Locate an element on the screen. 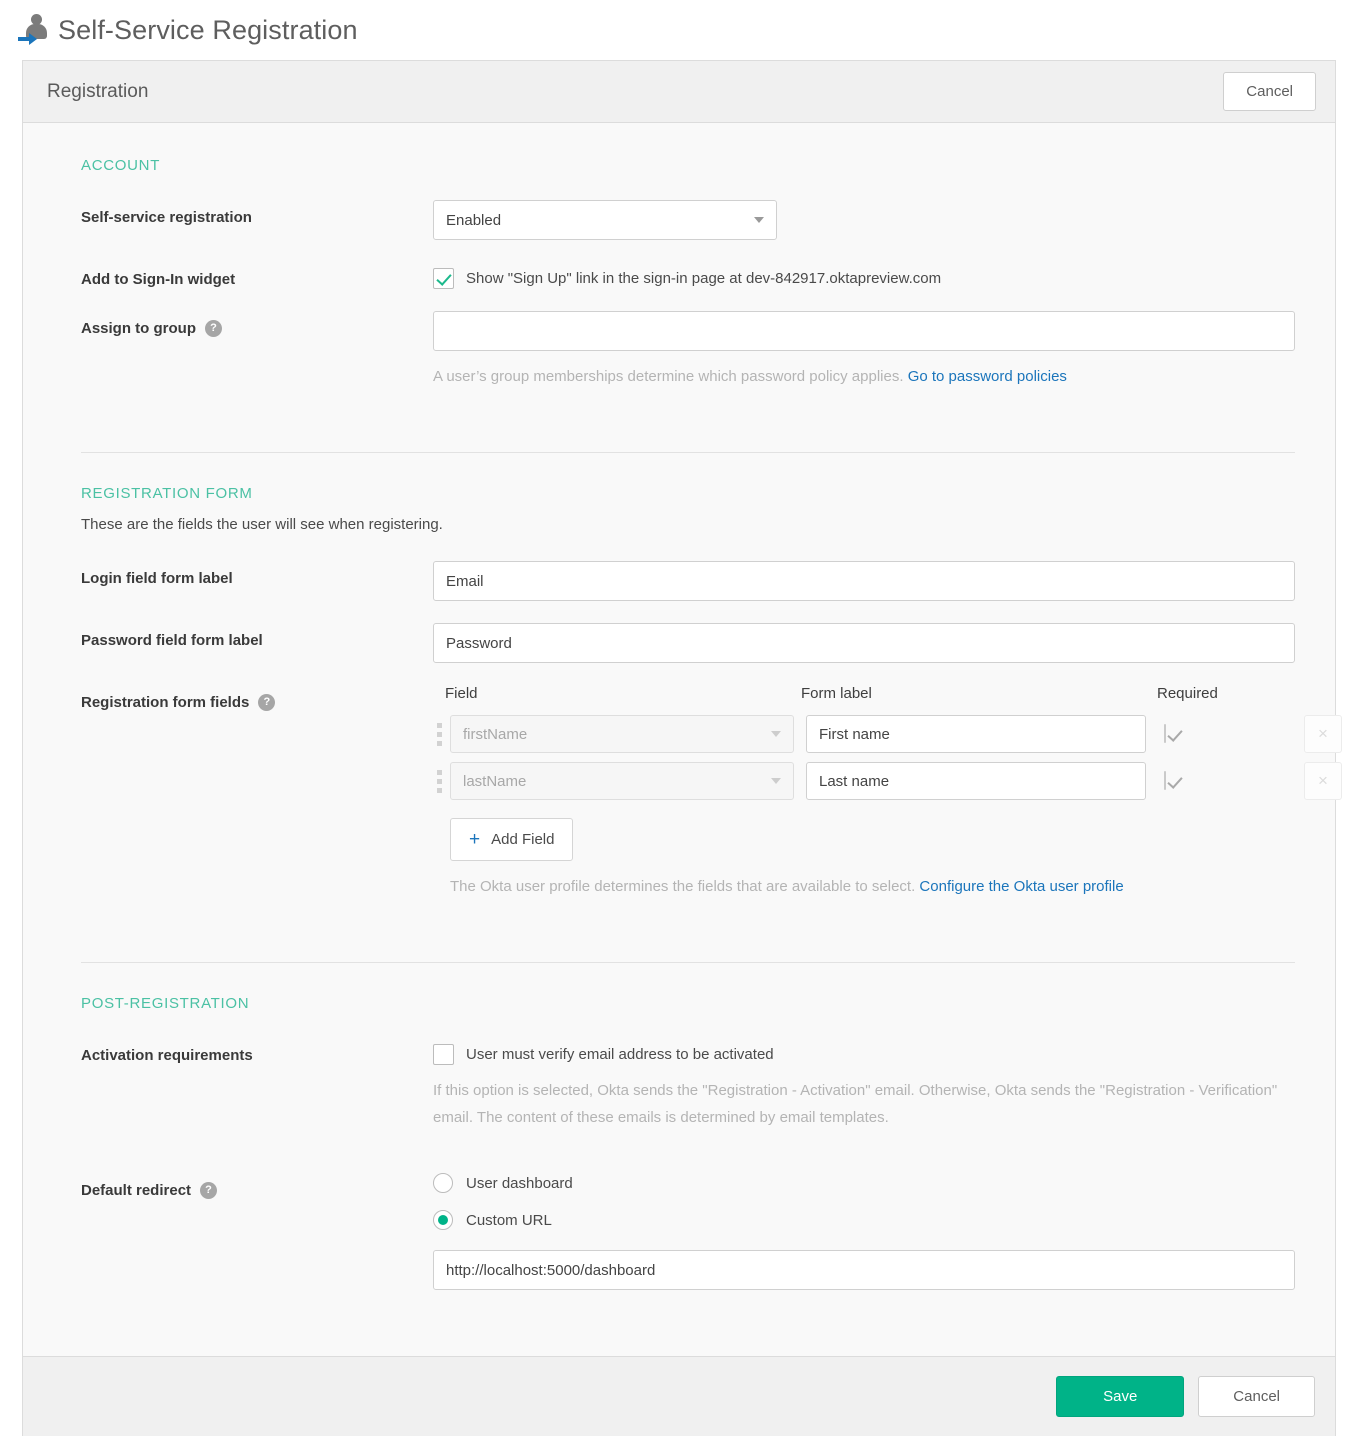 The width and height of the screenshot is (1354, 1436). redirect-option-custom-url: Custom URL is located at coordinates (864, 1220).